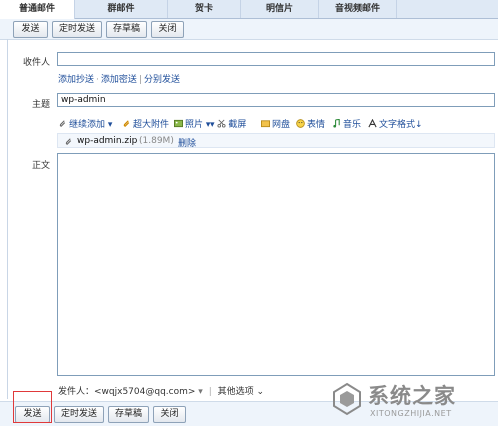  What do you see at coordinates (128, 414) in the screenshot?
I see `bottom-save-draft-button: 存草稿` at bounding box center [128, 414].